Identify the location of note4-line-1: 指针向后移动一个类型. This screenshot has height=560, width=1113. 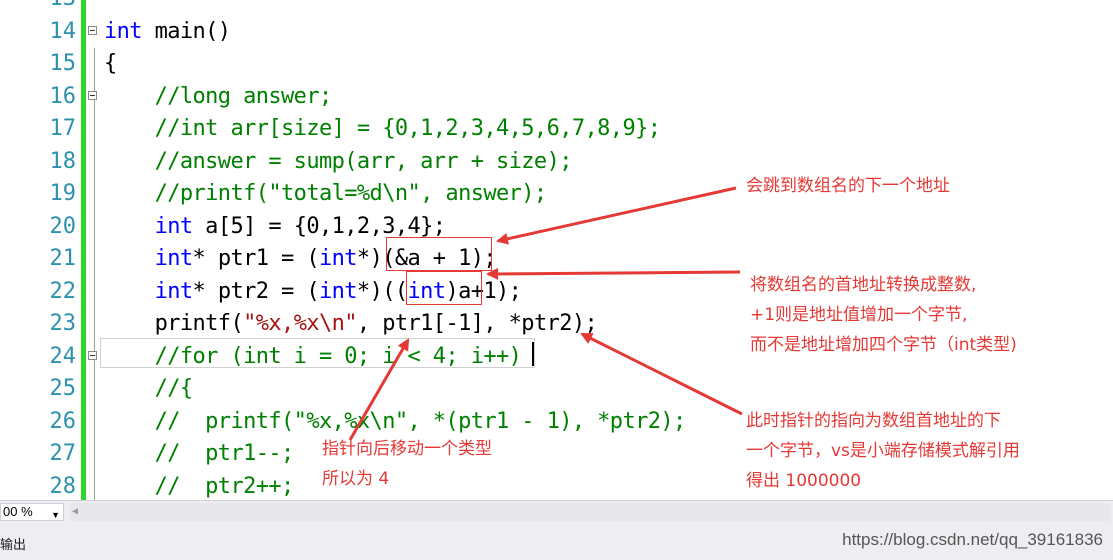
(407, 449).